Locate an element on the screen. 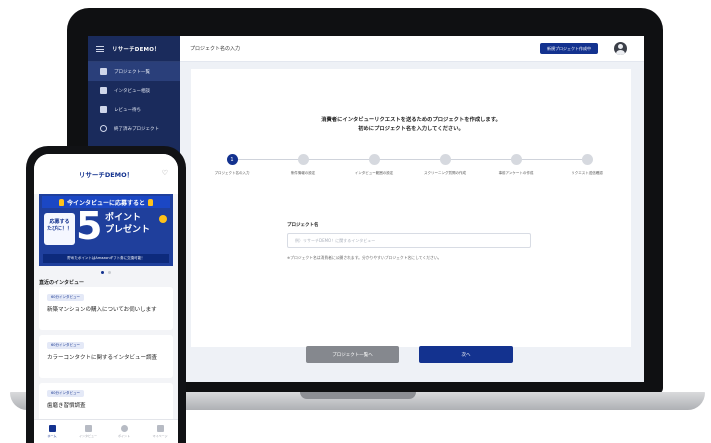 This screenshot has width=711, height=443. step-4: スクリーニング質問の作成 is located at coordinates (445, 165).